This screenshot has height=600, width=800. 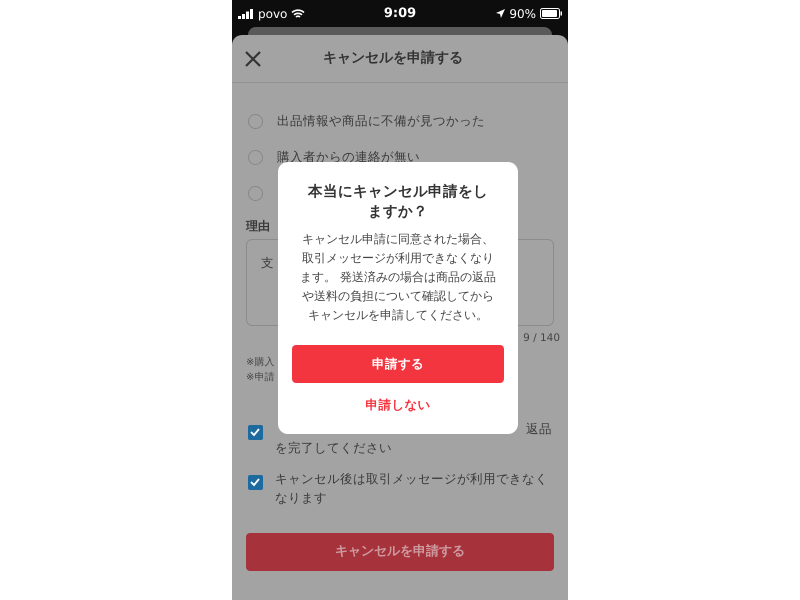 I want to click on confirmation-label-fragment: を完了してください, so click(x=333, y=447).